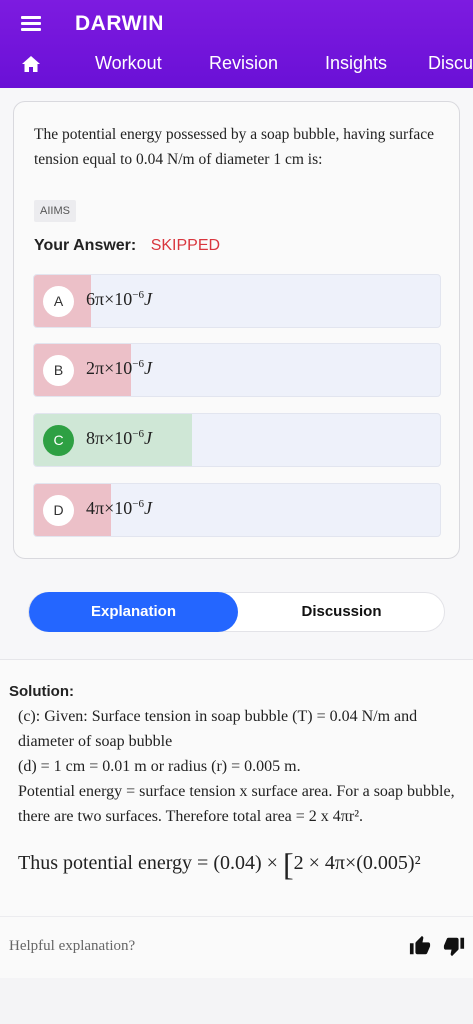 This screenshot has height=1024, width=473. Describe the element at coordinates (41, 691) in the screenshot. I see `solution-title: Solution:` at that location.